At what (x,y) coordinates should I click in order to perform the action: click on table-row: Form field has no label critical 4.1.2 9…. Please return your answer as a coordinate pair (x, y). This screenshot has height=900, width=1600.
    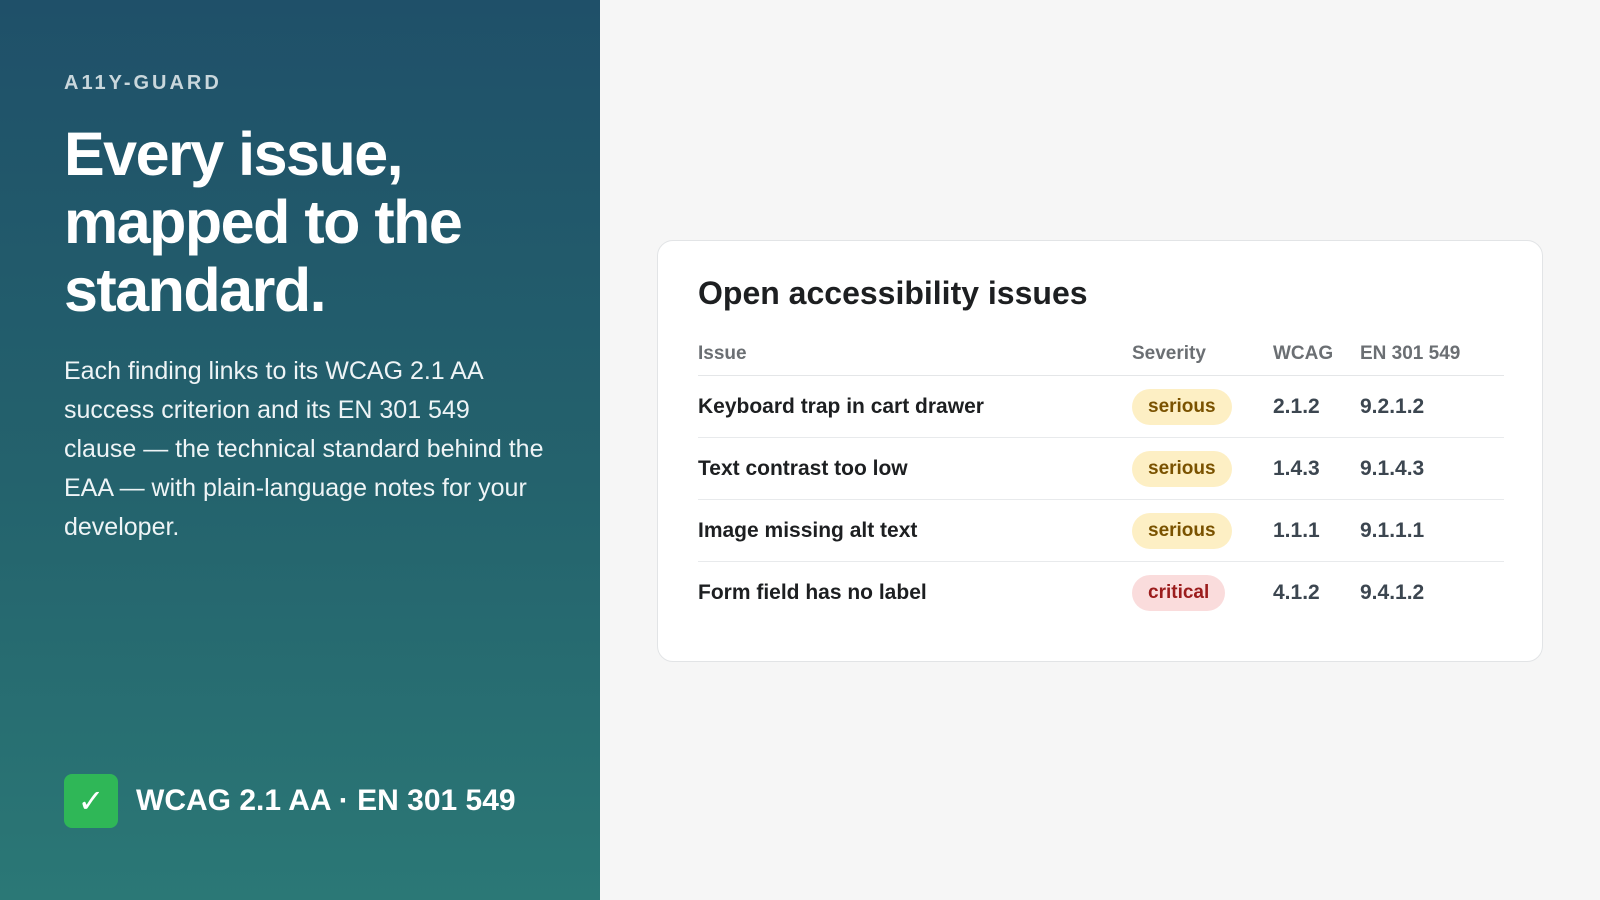
    Looking at the image, I should click on (1101, 593).